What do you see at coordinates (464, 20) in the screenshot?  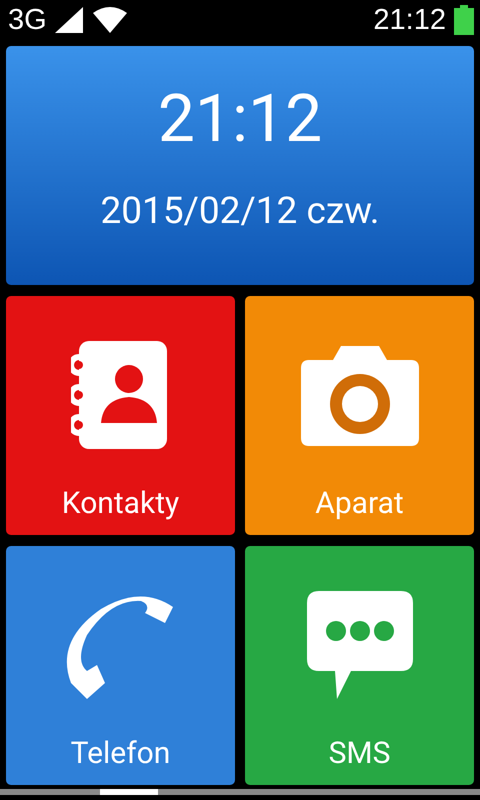 I see `battery-icon` at bounding box center [464, 20].